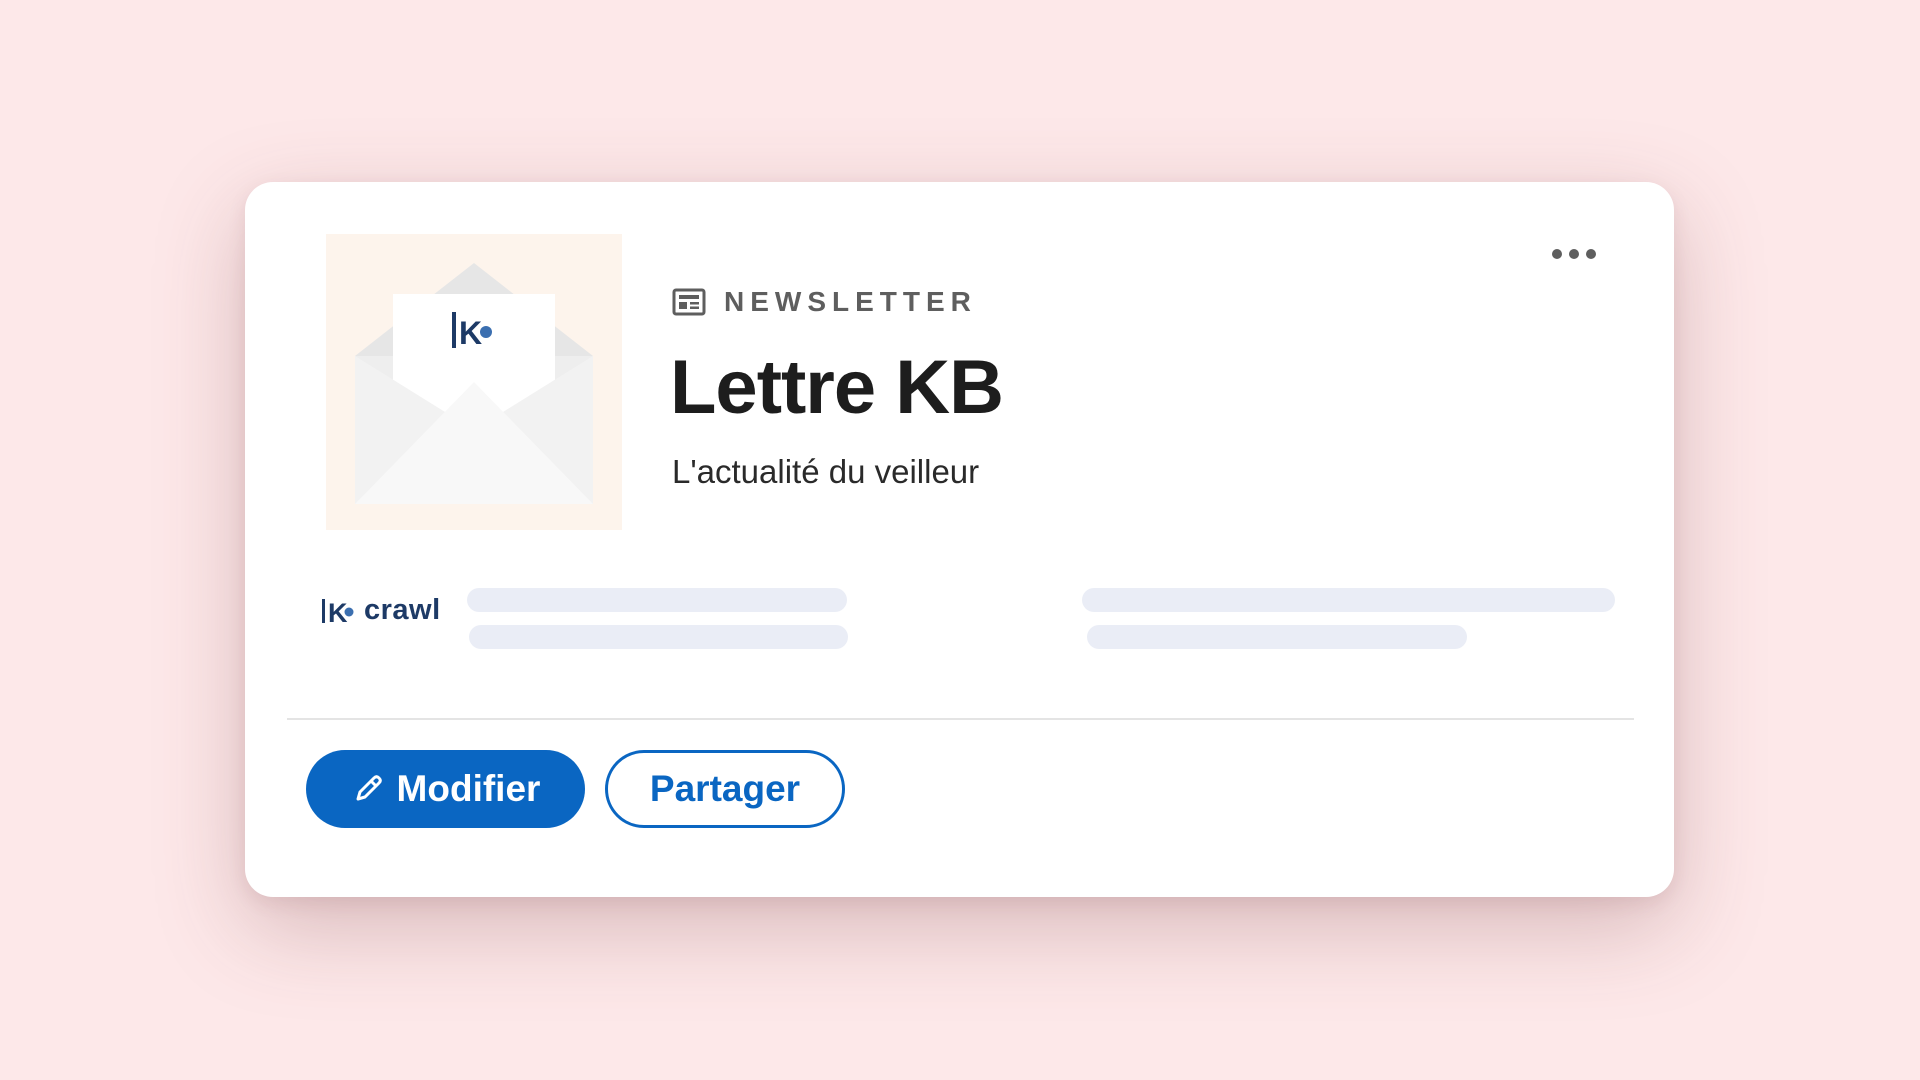 This screenshot has height=1080, width=1920. Describe the element at coordinates (468, 788) in the screenshot. I see `edit-button-label: Modifier` at that location.